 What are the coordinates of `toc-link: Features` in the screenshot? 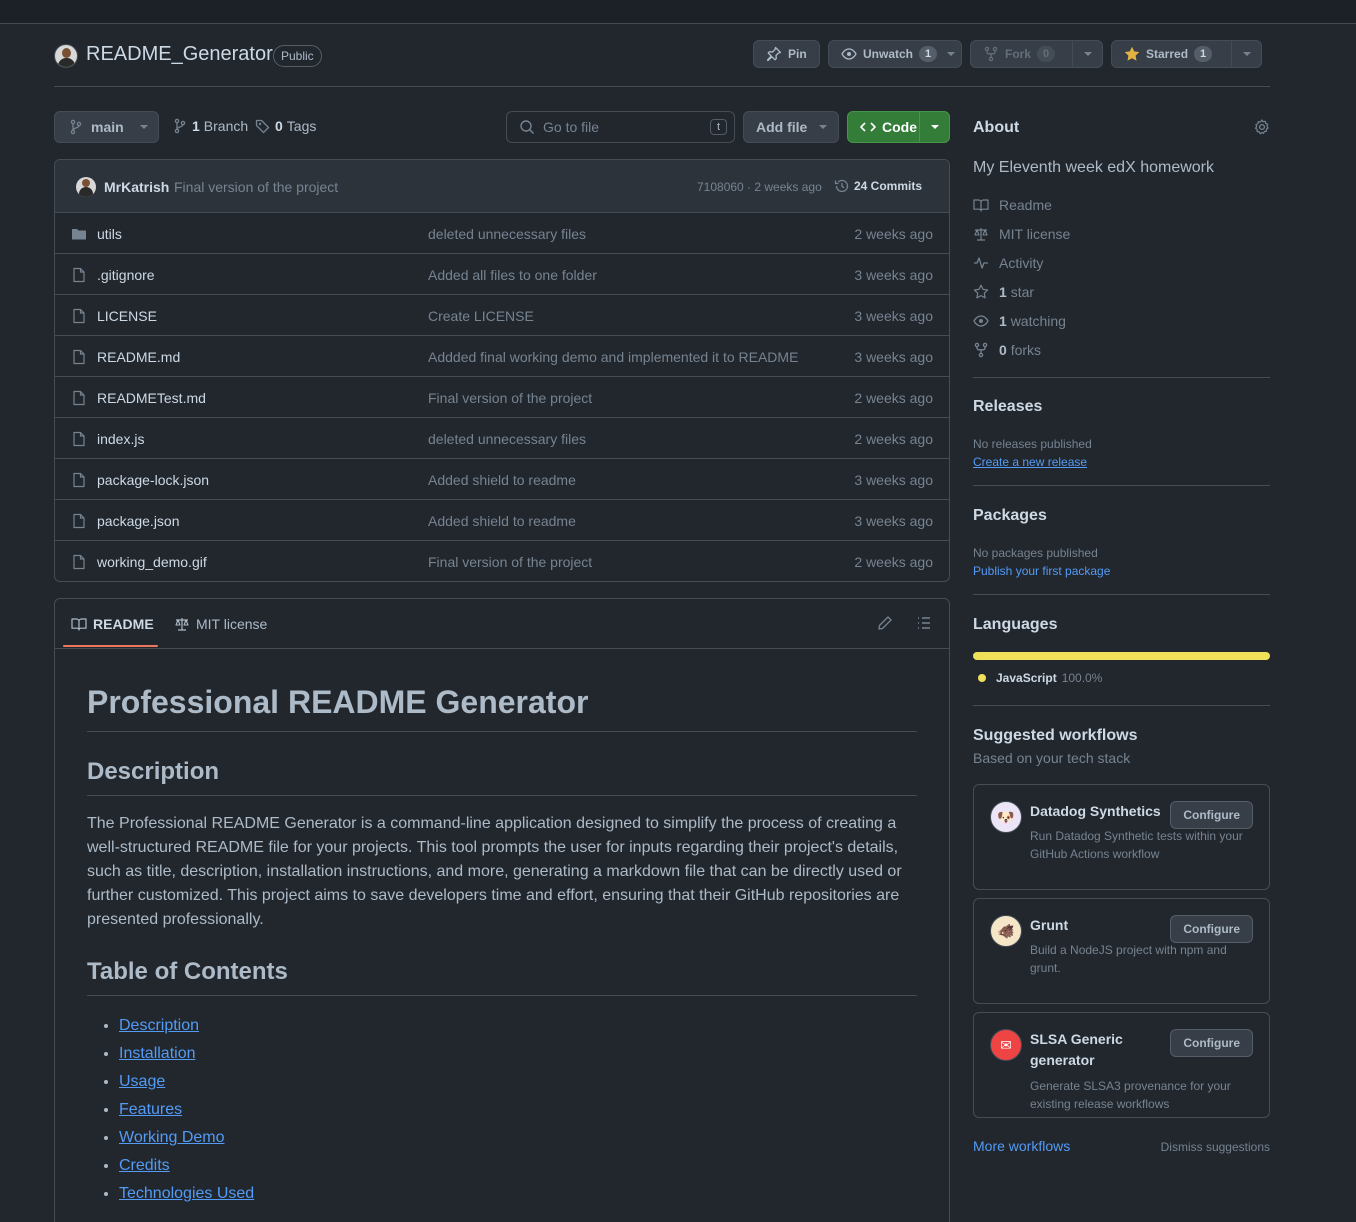 It's located at (150, 1109).